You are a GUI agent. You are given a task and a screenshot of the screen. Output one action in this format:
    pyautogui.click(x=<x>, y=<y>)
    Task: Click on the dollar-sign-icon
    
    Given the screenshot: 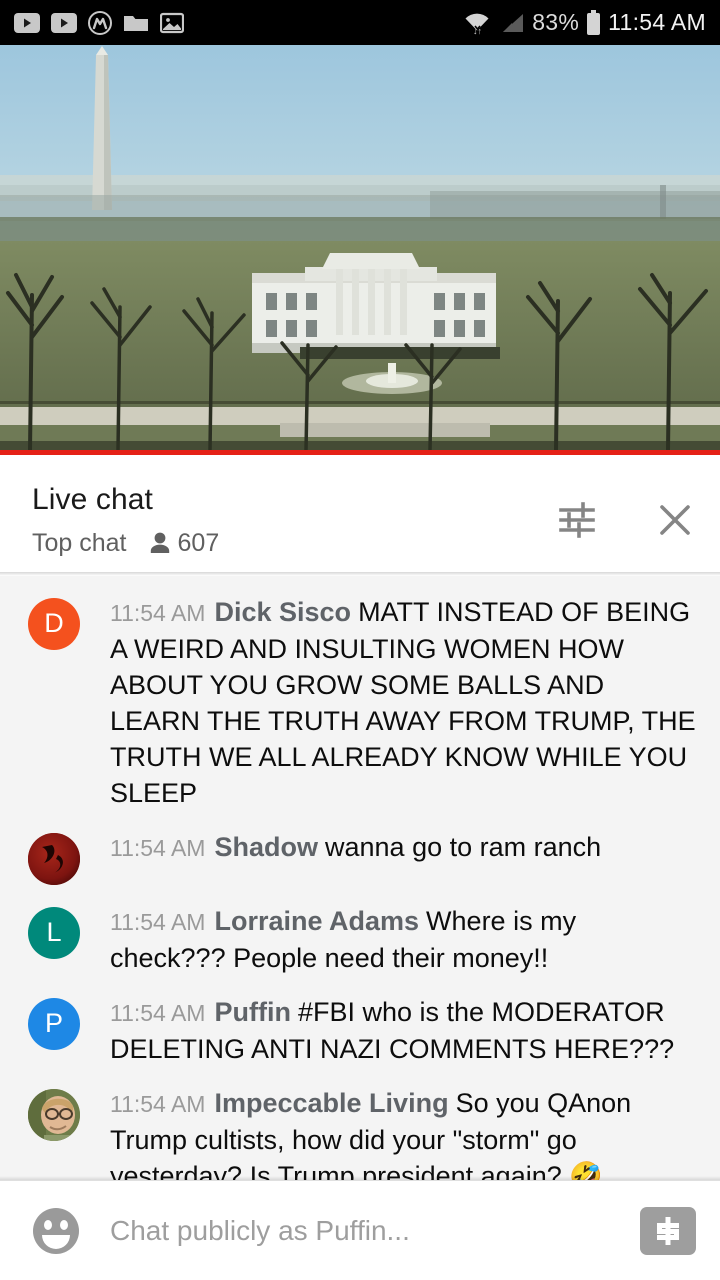 What is the action you would take?
    pyautogui.click(x=668, y=1230)
    